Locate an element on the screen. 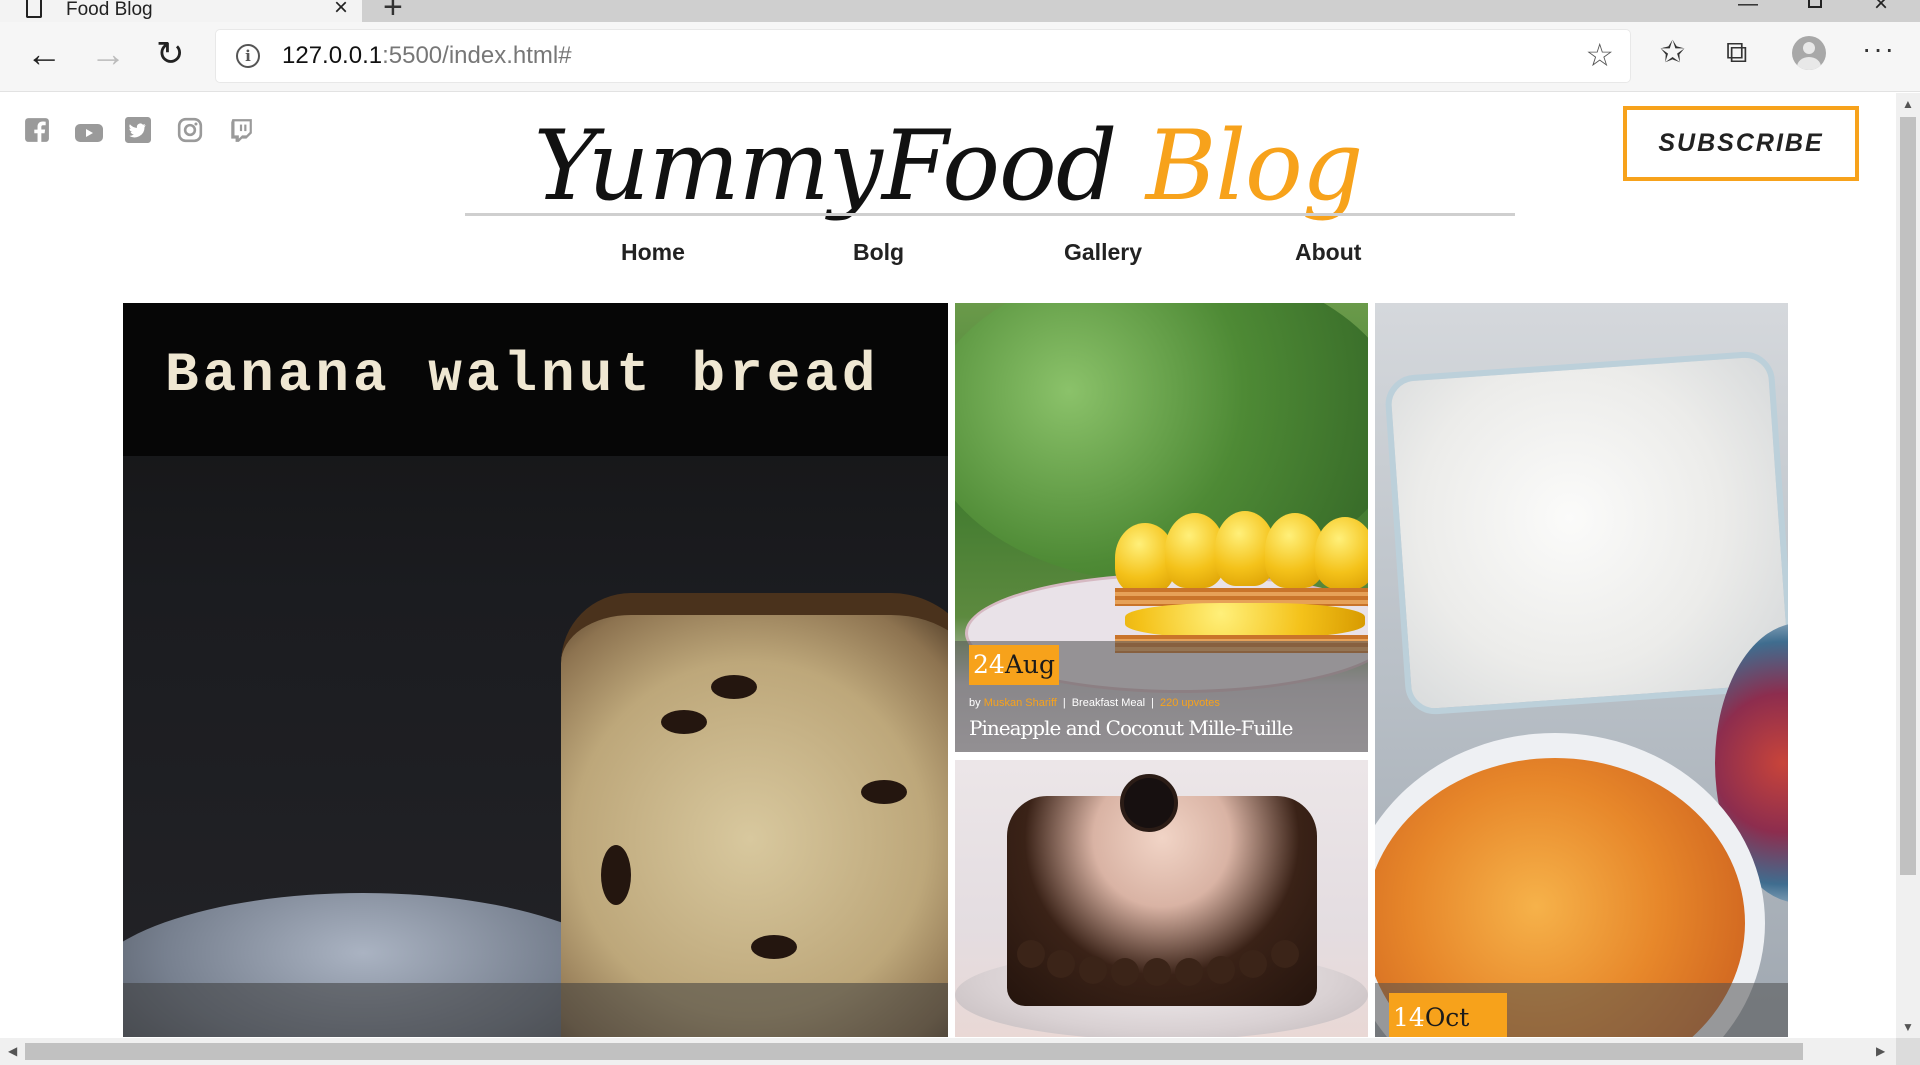 The width and height of the screenshot is (1920, 1065). address-bar: i 127.0.0.1:5500/index.html# ☆ is located at coordinates (923, 56).